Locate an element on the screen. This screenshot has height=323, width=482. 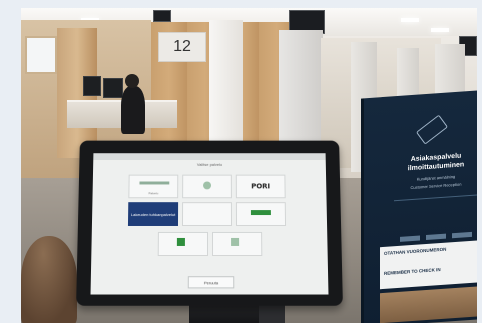
sign-base is located at coordinates (428, 304).